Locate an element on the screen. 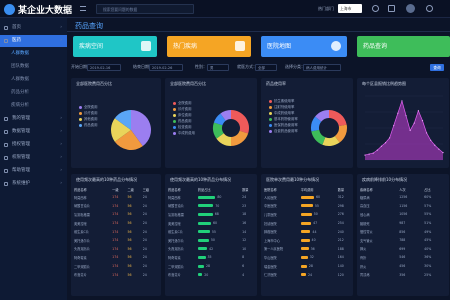  card-hot-disease: 热门疾病 is located at coordinates (209, 46).